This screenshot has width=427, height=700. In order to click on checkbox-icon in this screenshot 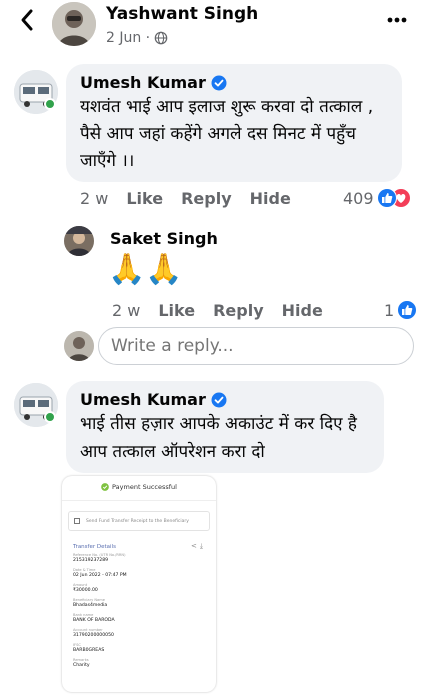, I will do `click(77, 521)`.